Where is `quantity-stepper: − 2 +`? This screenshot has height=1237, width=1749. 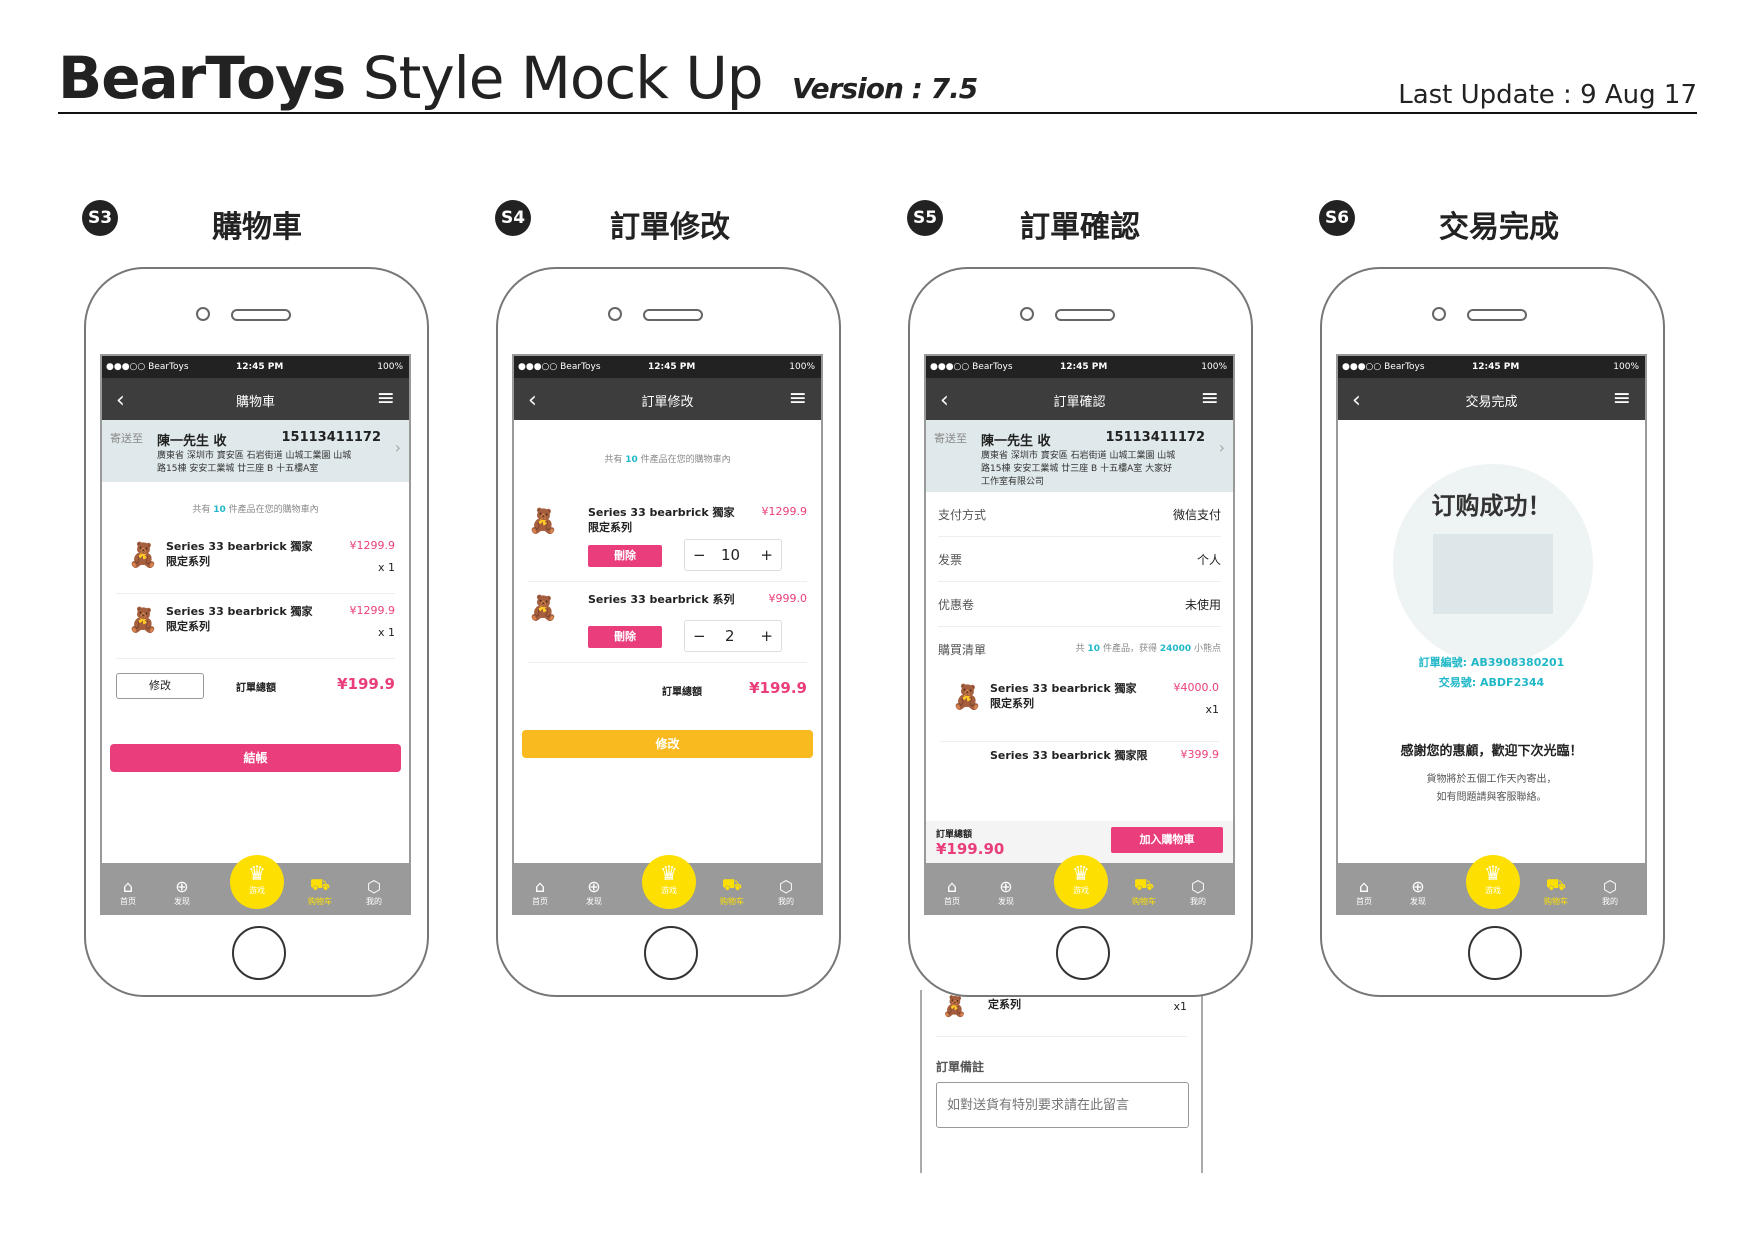
quantity-stepper: − 2 + is located at coordinates (733, 636).